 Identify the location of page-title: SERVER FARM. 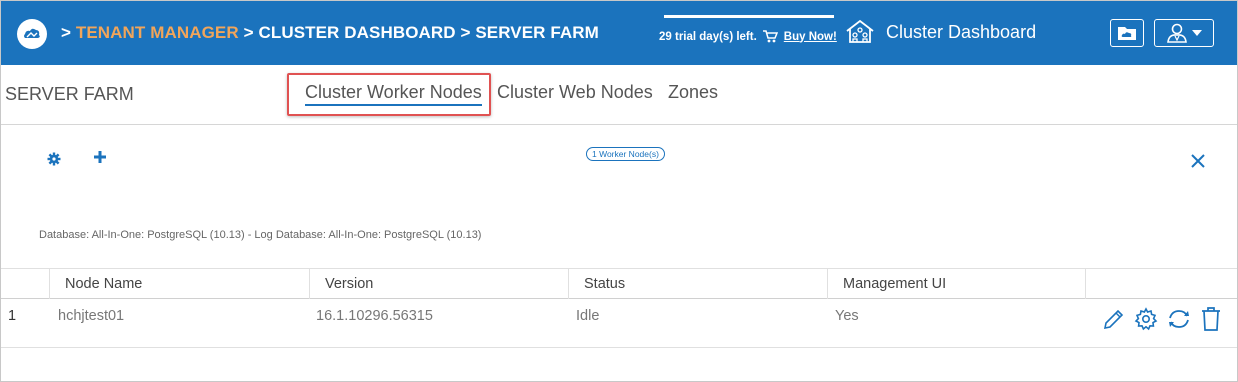
(69, 94).